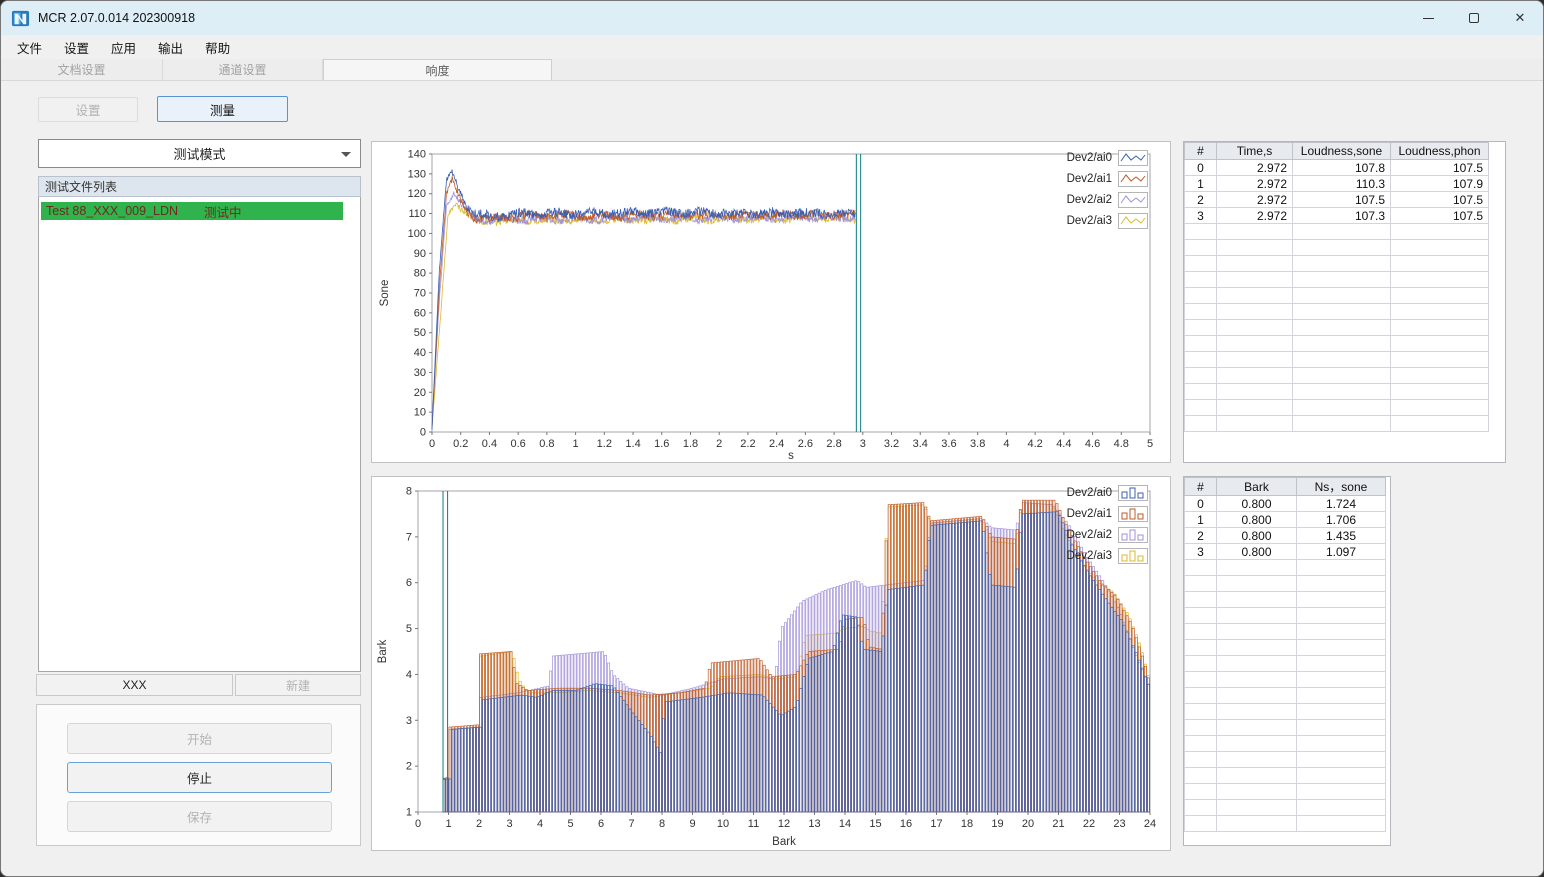 This screenshot has height=877, width=1544. I want to click on start-button: 开始, so click(199, 738).